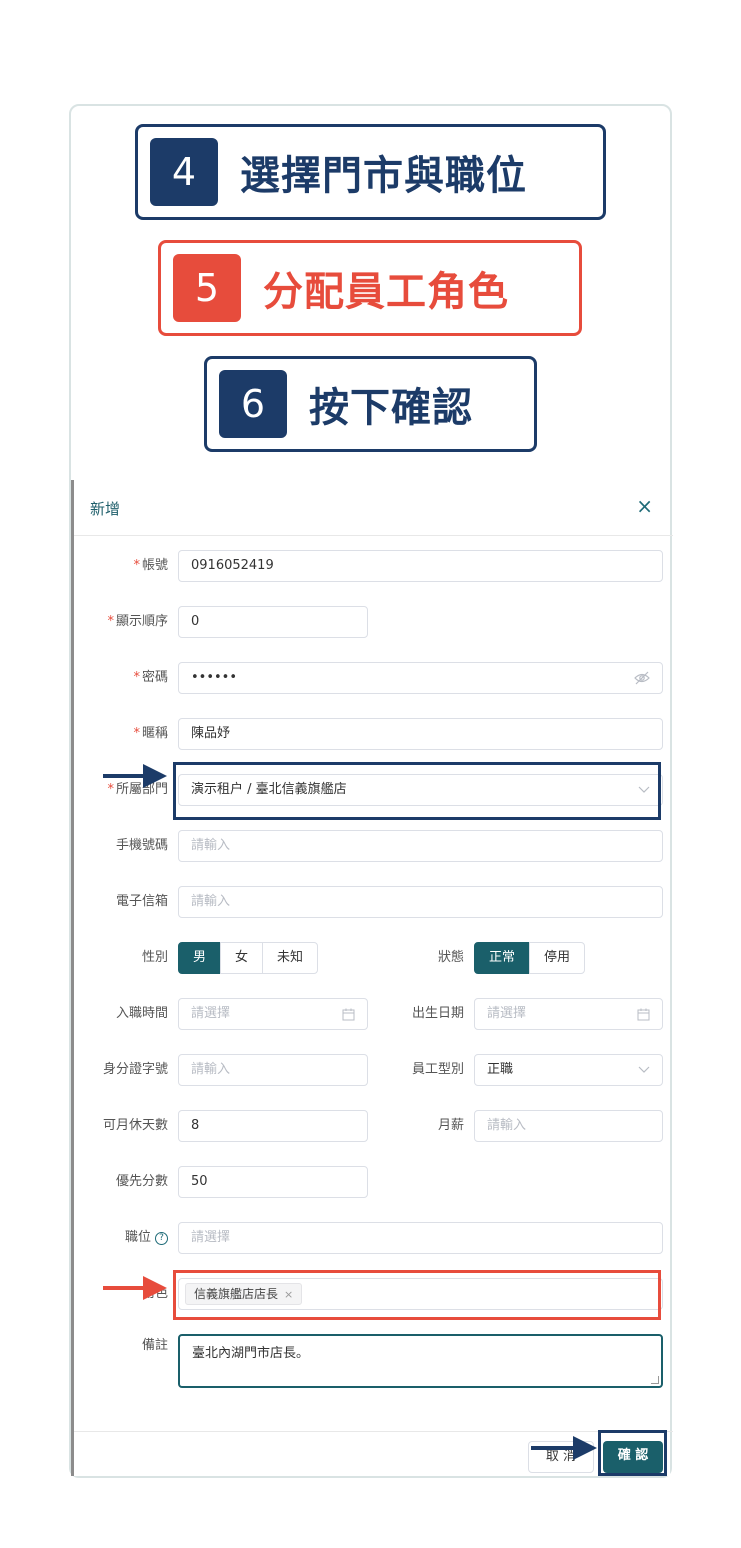  Describe the element at coordinates (242, 958) in the screenshot. I see `gender-option-female: 女` at that location.